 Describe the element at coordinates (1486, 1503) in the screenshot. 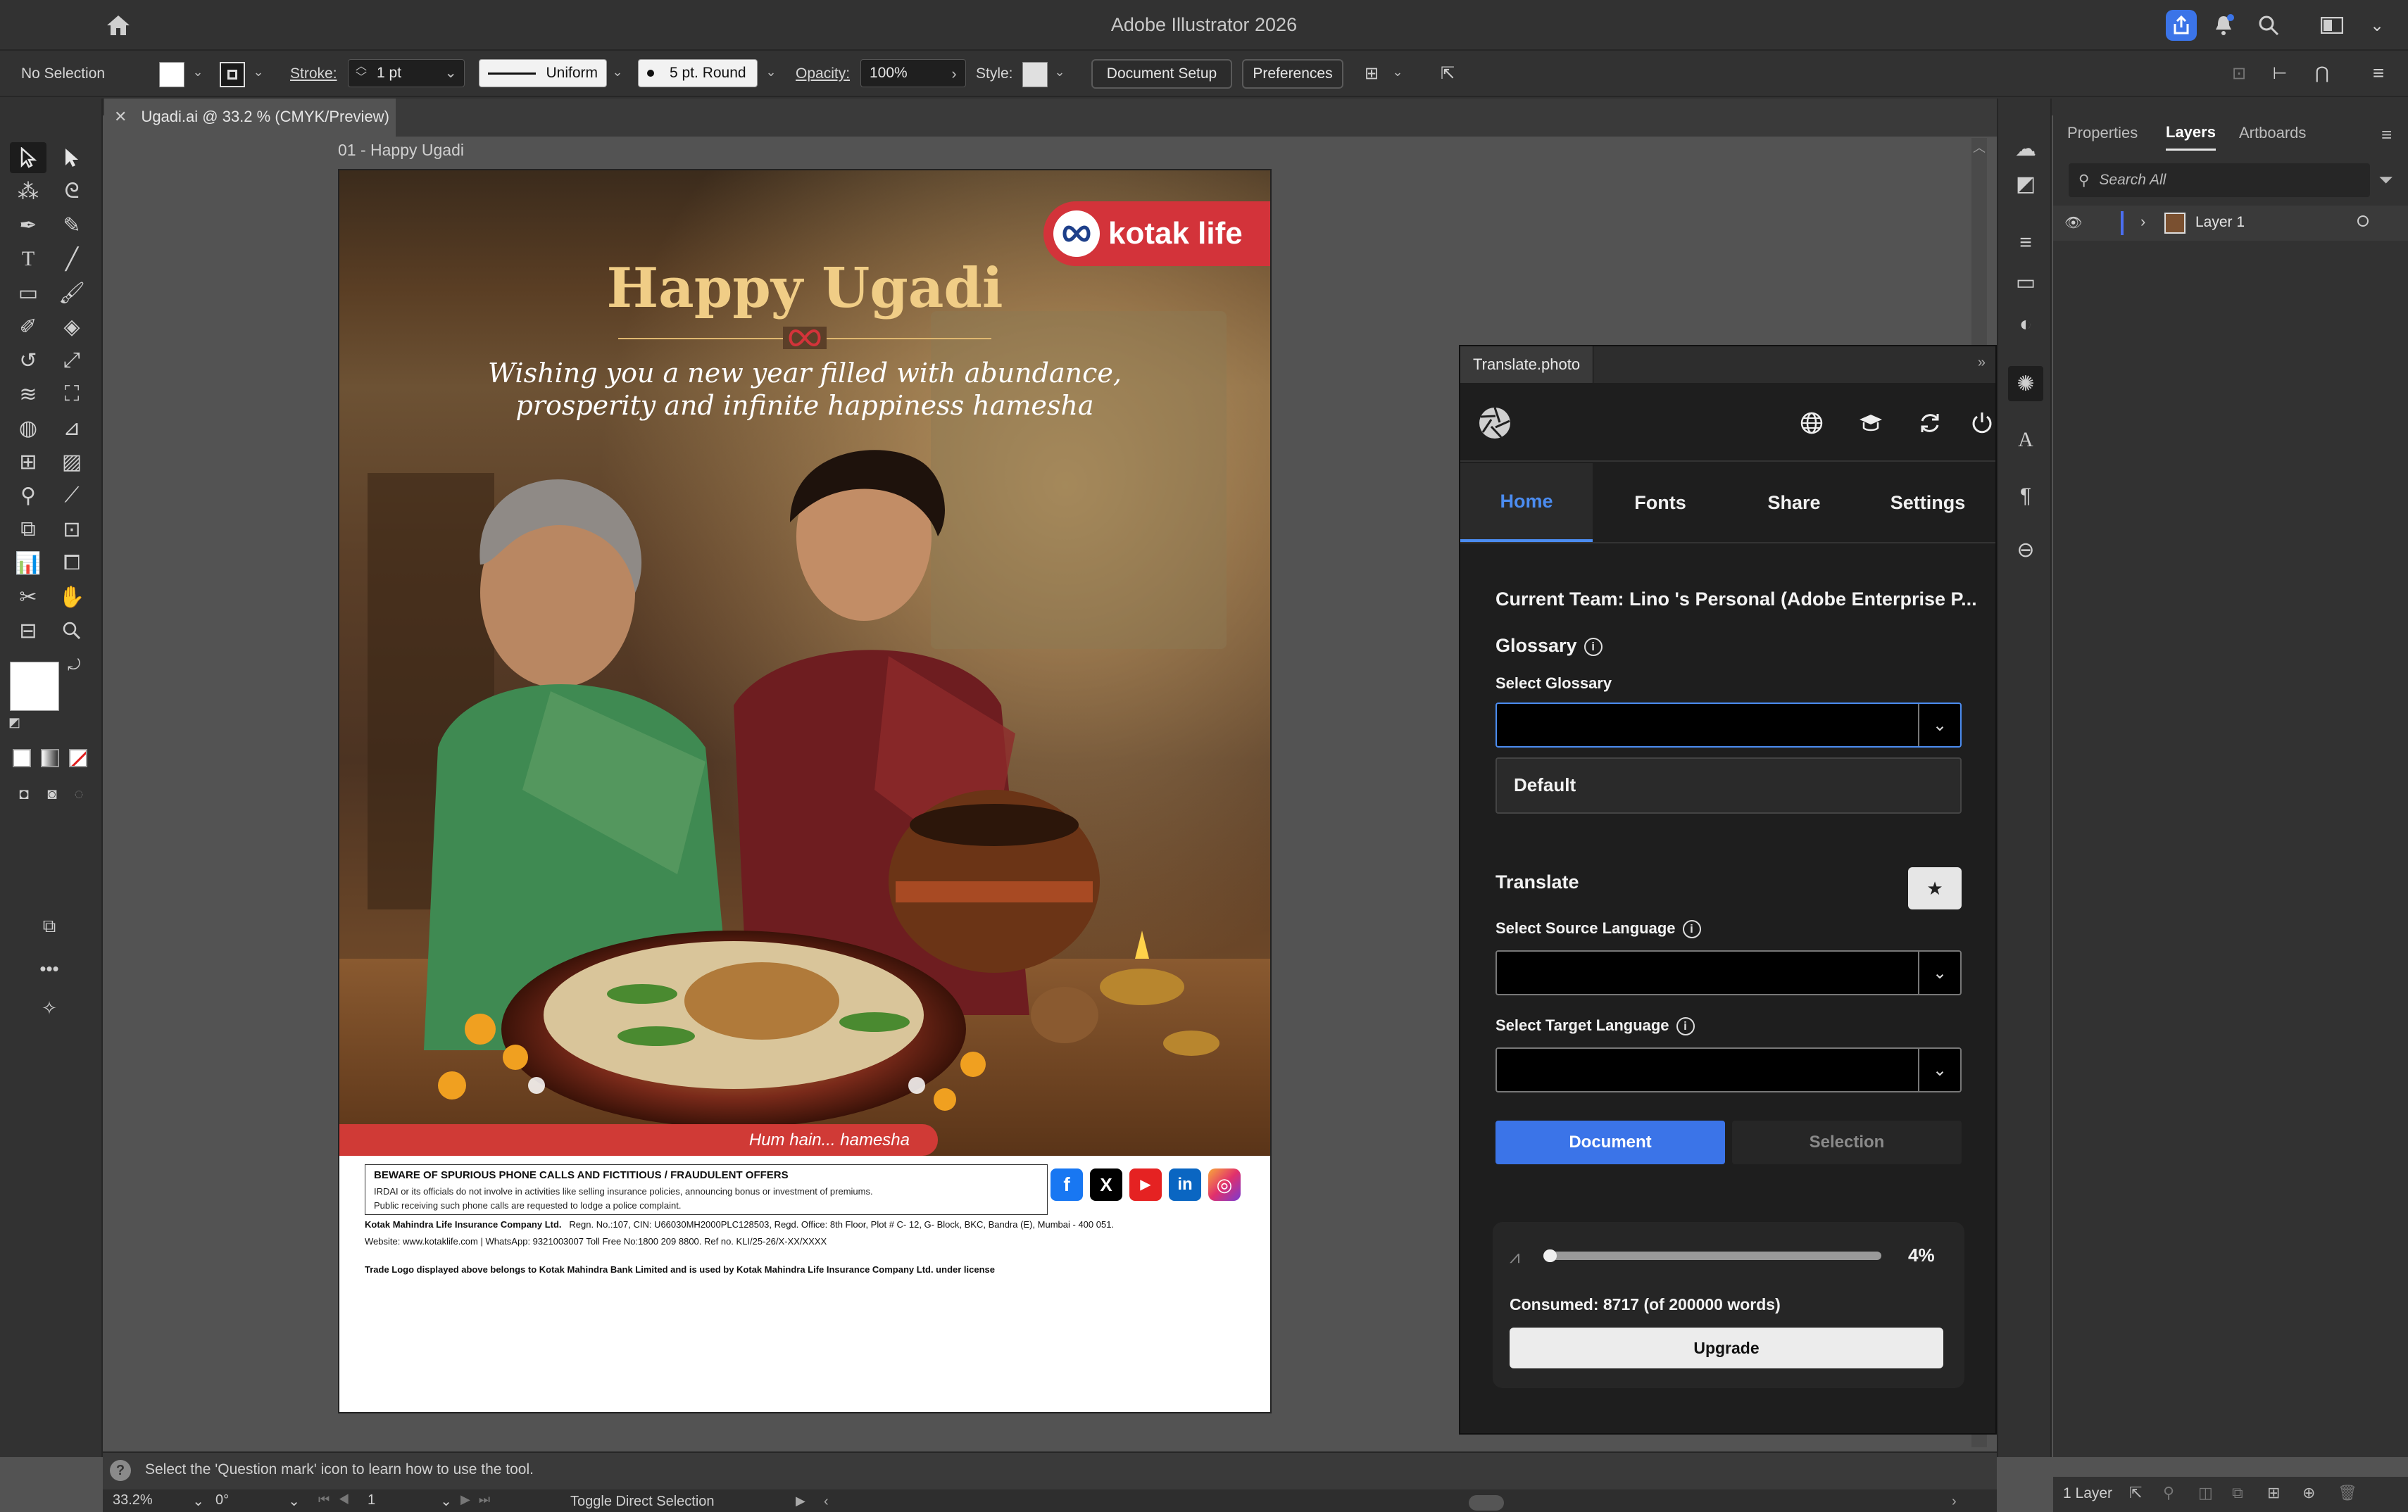

I see `horizontal-scroll-thumb` at that location.